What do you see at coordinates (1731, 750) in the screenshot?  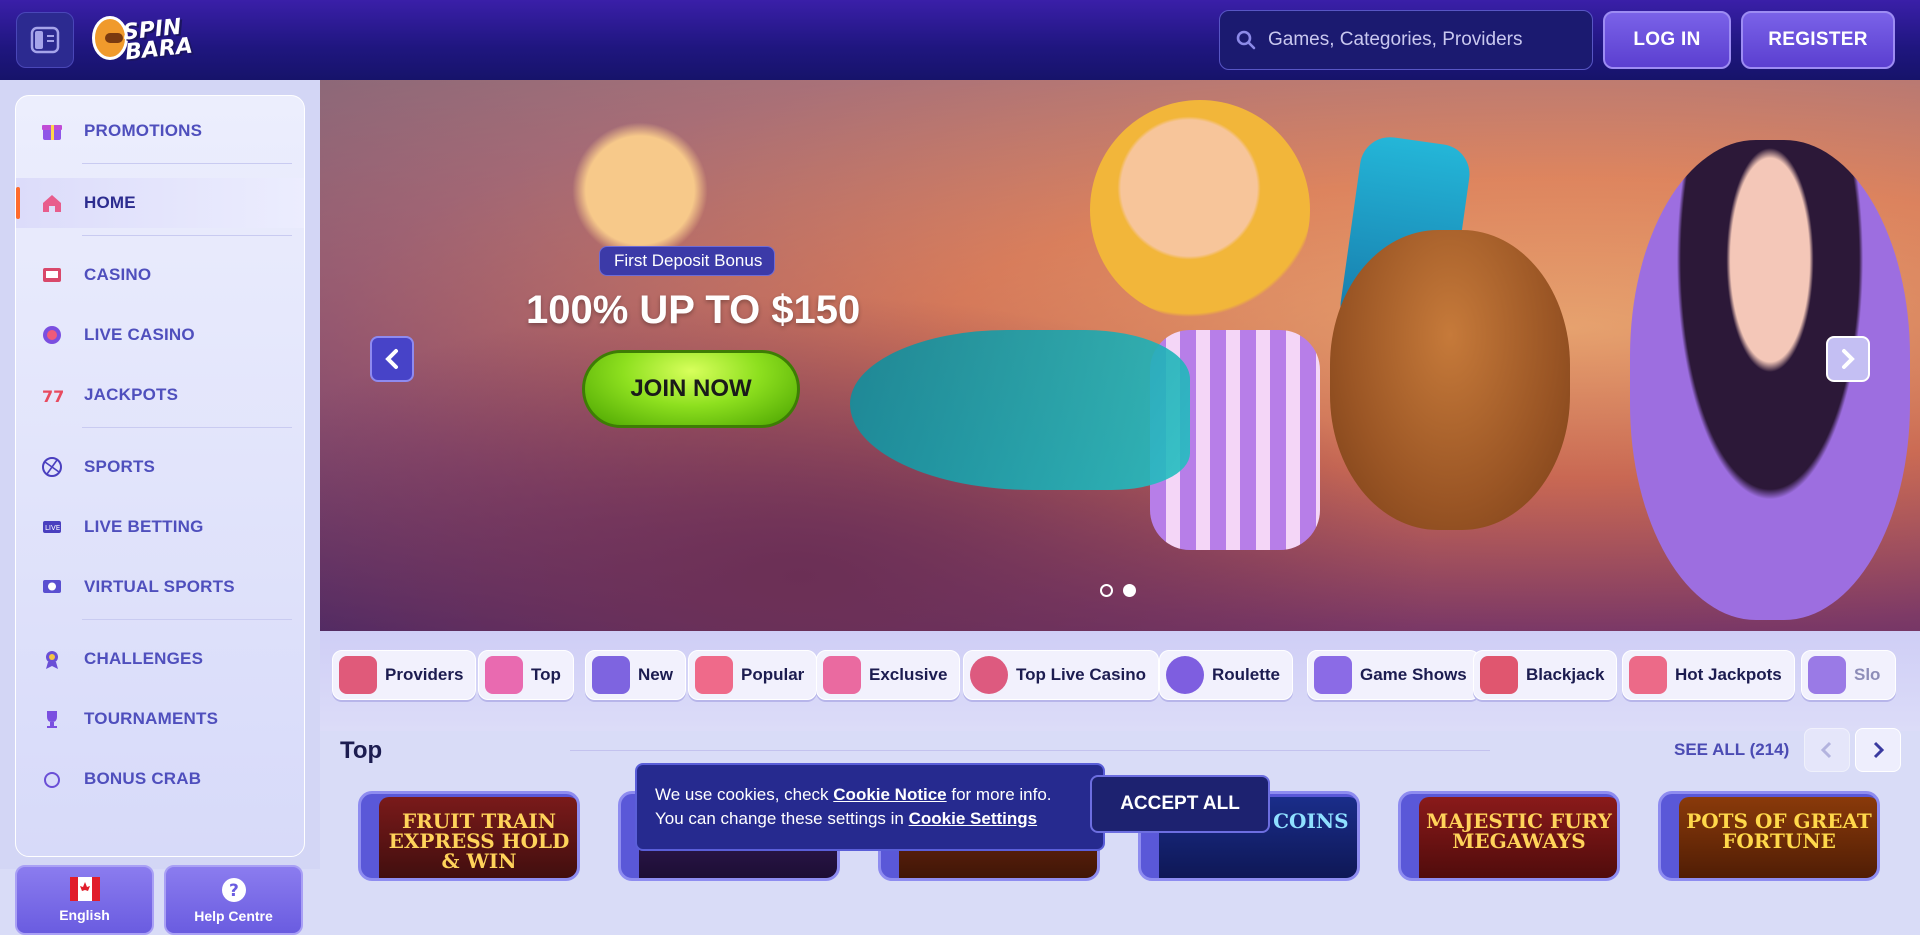 I see `see-all-link: SEE ALL (214)` at bounding box center [1731, 750].